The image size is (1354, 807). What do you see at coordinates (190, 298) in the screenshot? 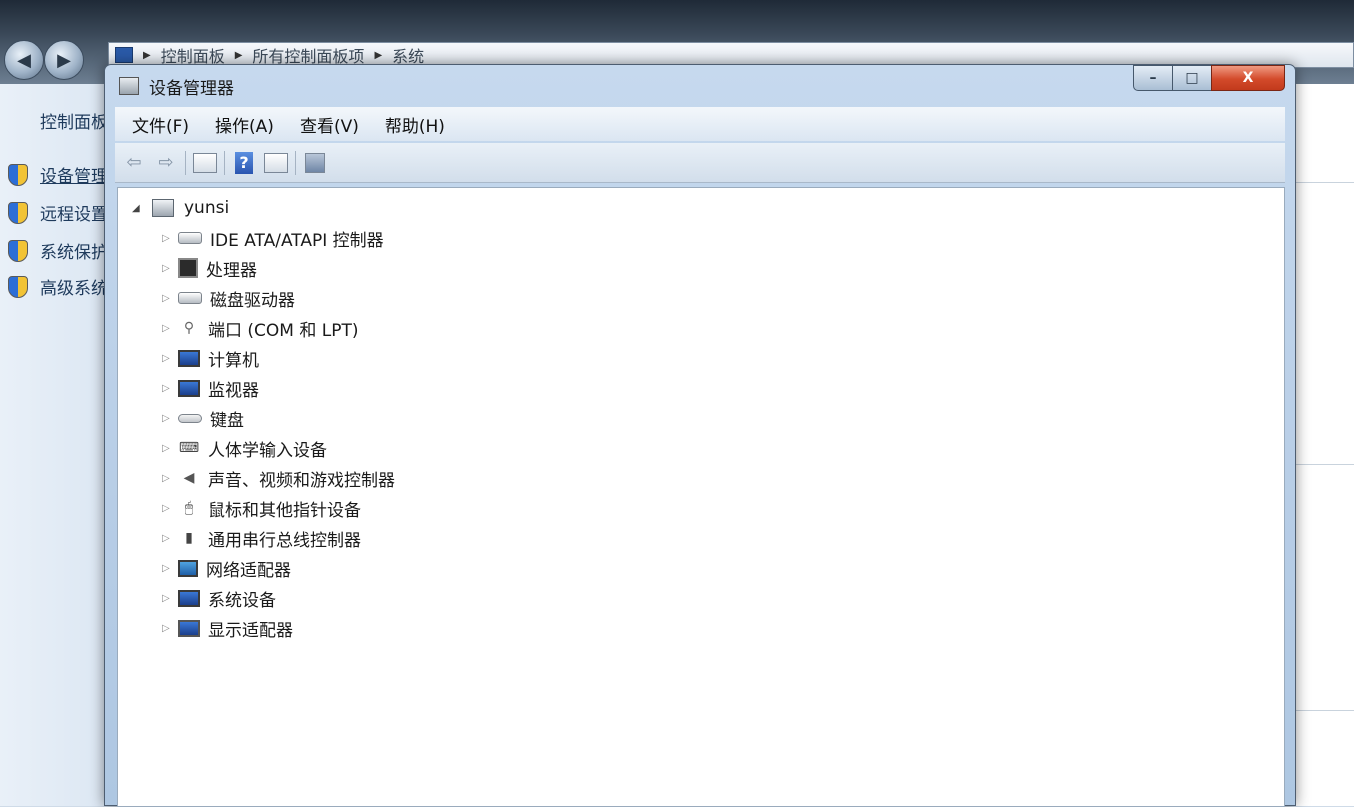
I see `disk-drive-icon` at bounding box center [190, 298].